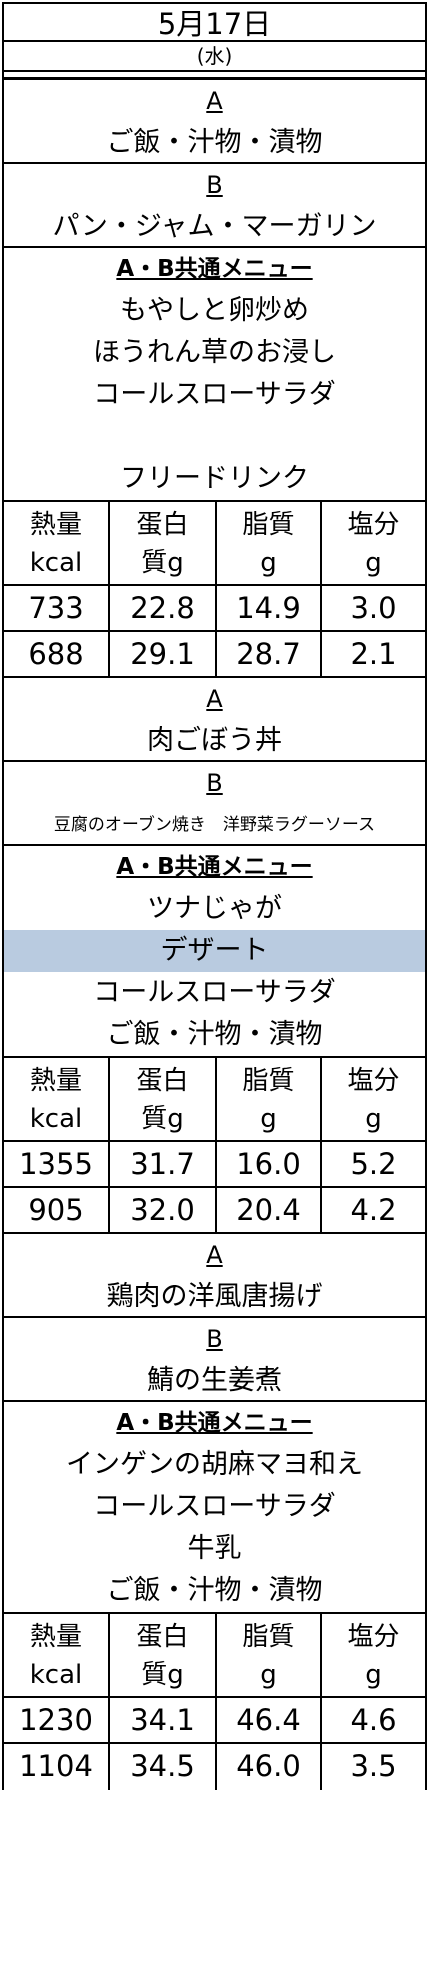 This screenshot has height=1982, width=430. Describe the element at coordinates (214, 909) in the screenshot. I see `common-item: ツナじゃが` at that location.